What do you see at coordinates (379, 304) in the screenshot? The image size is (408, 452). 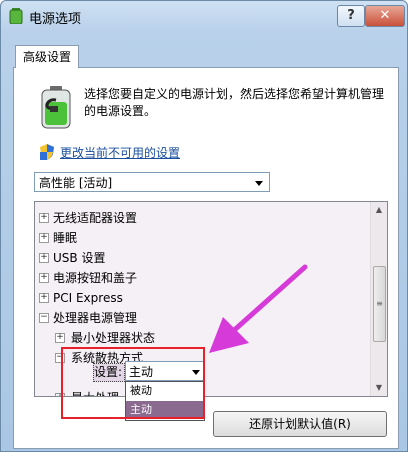 I see `scroll-thumb: ≡` at bounding box center [379, 304].